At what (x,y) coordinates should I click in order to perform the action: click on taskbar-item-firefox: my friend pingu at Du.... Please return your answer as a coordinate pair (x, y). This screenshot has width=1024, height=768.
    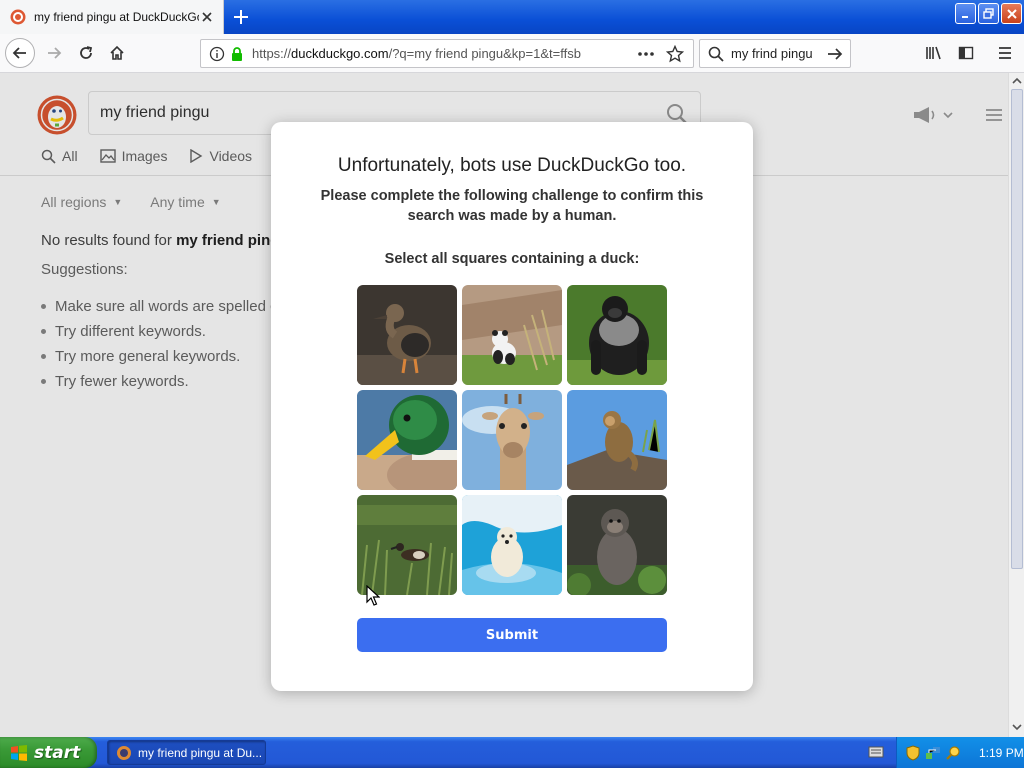
    Looking at the image, I should click on (186, 752).